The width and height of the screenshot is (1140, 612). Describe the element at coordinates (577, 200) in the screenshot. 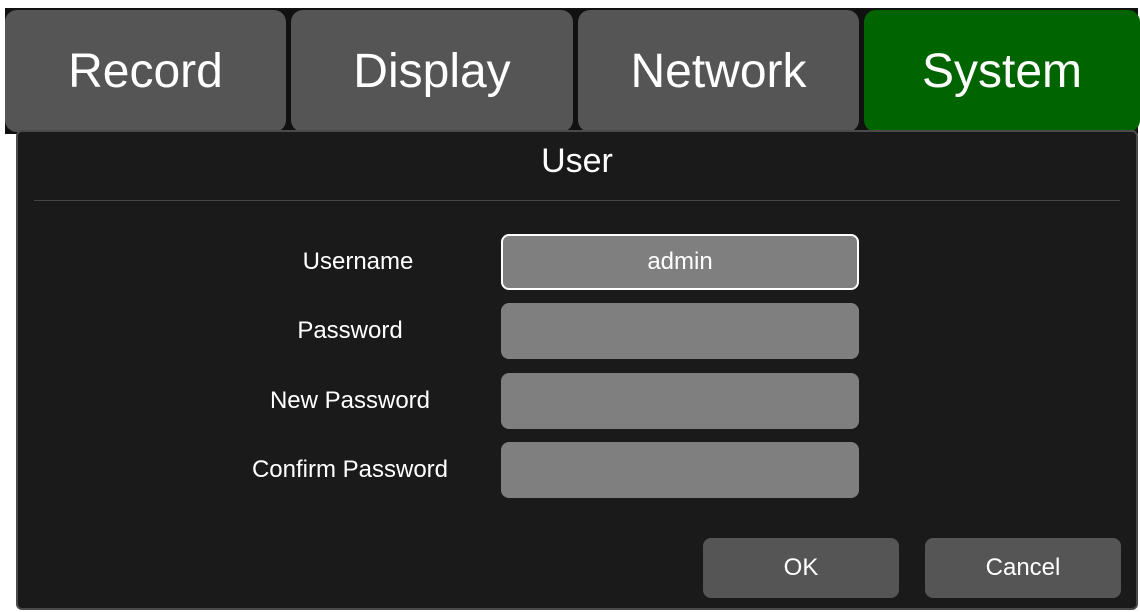

I see `title-divider` at that location.